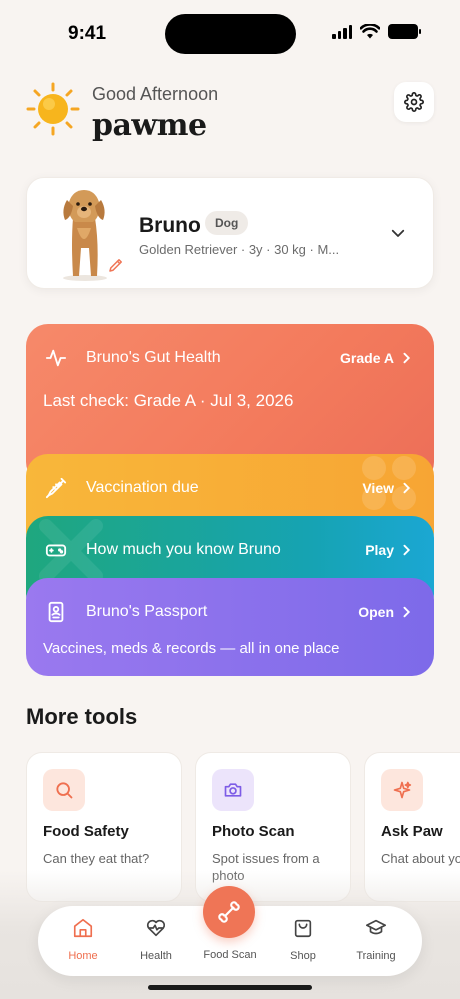 The width and height of the screenshot is (460, 999). What do you see at coordinates (56, 358) in the screenshot?
I see `pulse-icon` at bounding box center [56, 358].